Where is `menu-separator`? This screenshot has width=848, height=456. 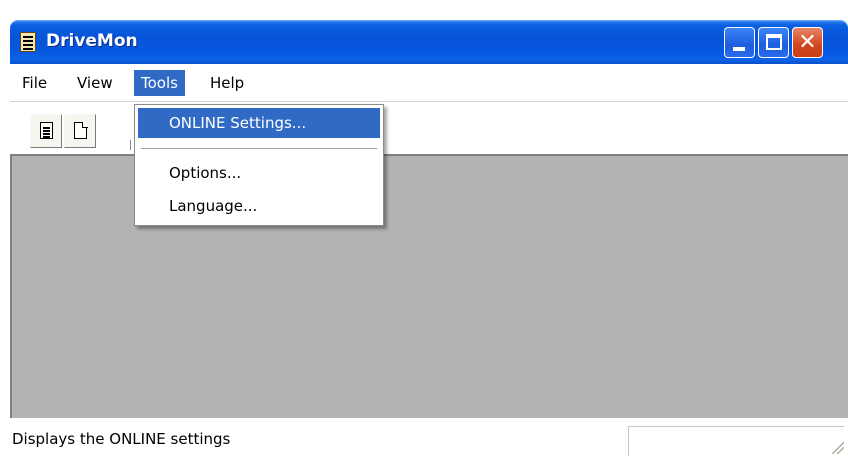 menu-separator is located at coordinates (259, 149).